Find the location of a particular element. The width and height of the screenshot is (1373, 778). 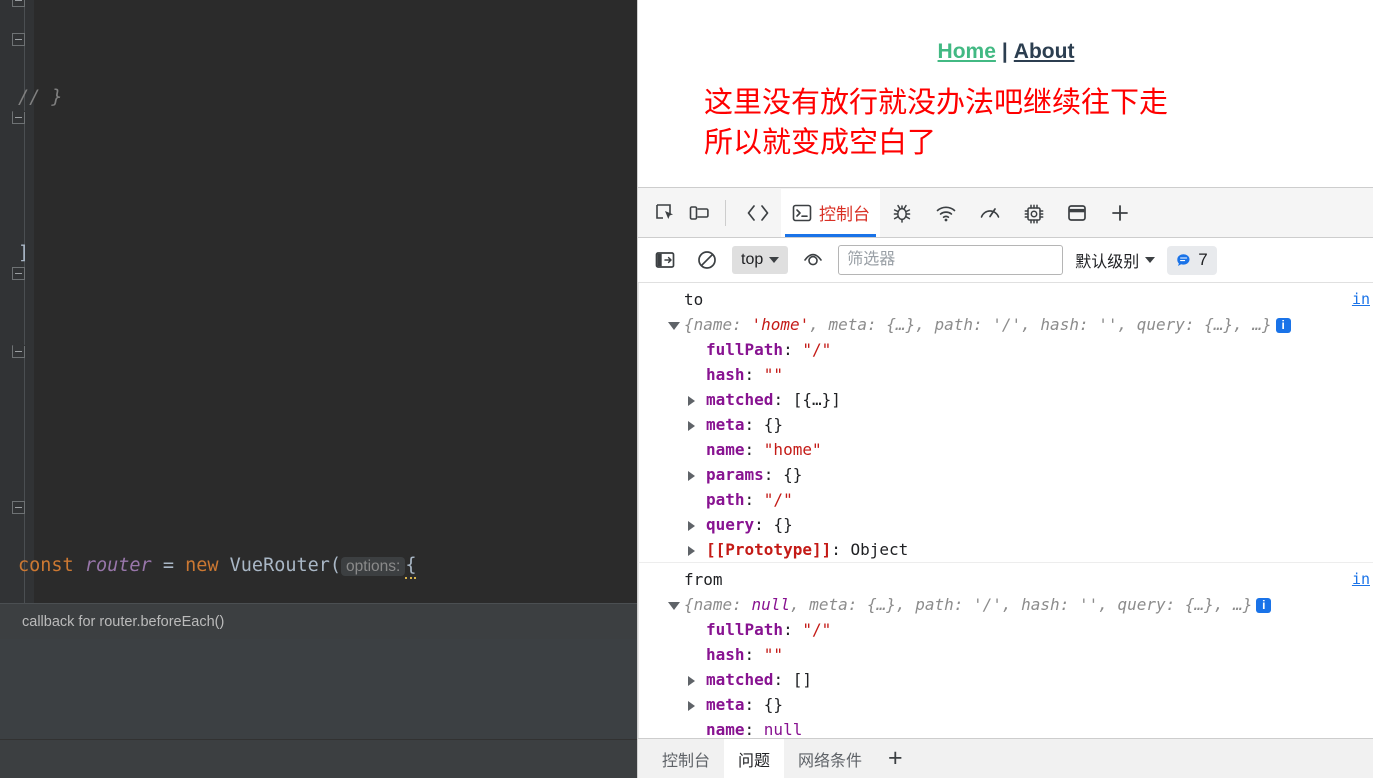

tab-application is located at coordinates (1077, 213).